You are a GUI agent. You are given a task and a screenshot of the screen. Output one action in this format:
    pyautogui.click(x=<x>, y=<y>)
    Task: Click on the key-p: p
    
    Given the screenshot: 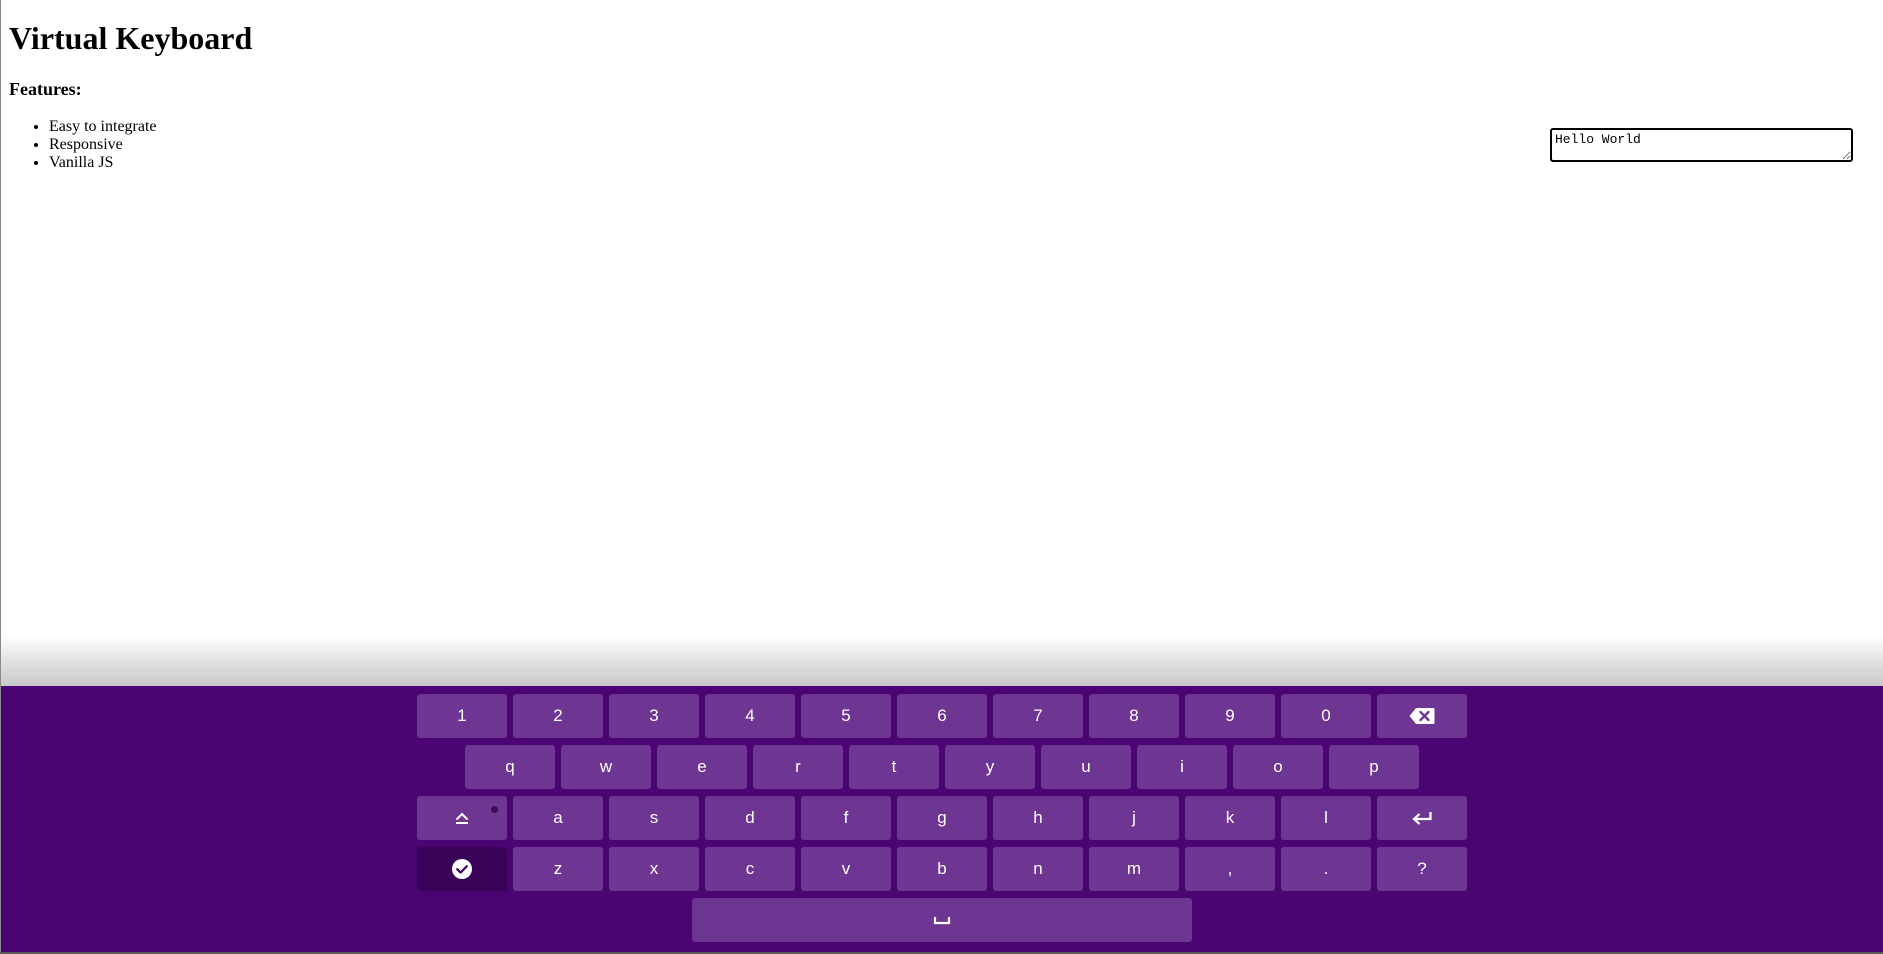 What is the action you would take?
    pyautogui.click(x=1374, y=767)
    